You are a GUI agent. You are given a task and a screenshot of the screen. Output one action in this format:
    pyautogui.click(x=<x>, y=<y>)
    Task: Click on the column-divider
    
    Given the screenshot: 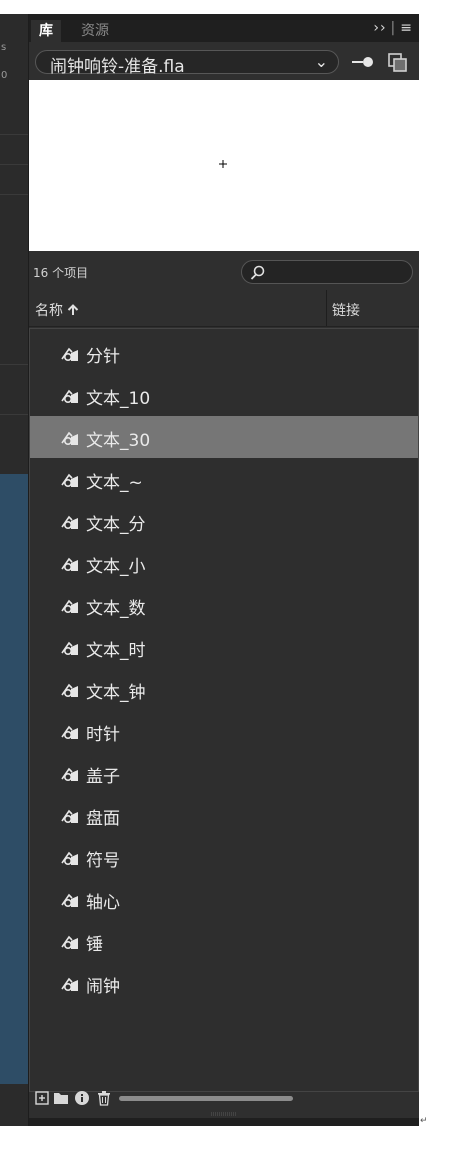 What is the action you would take?
    pyautogui.click(x=326, y=308)
    